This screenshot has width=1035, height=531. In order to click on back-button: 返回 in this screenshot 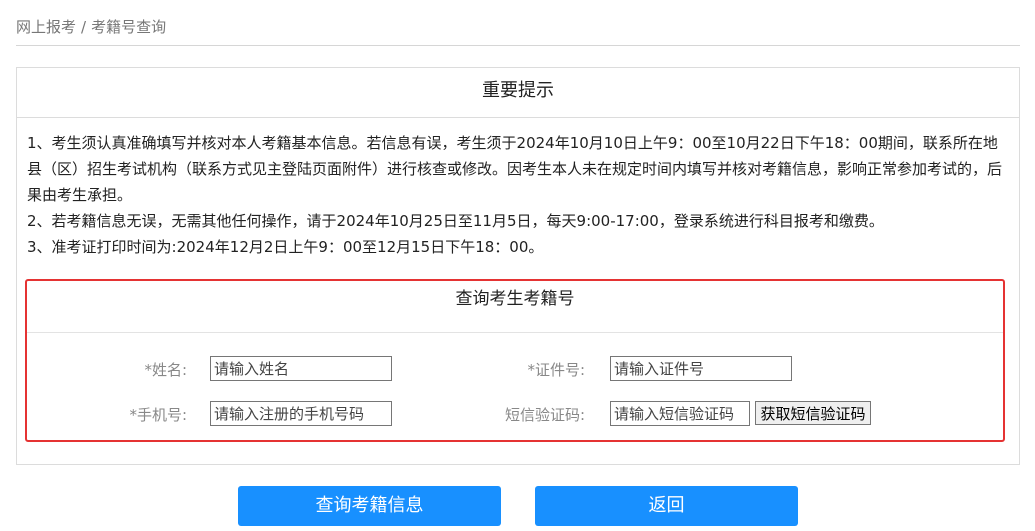, I will do `click(666, 506)`.